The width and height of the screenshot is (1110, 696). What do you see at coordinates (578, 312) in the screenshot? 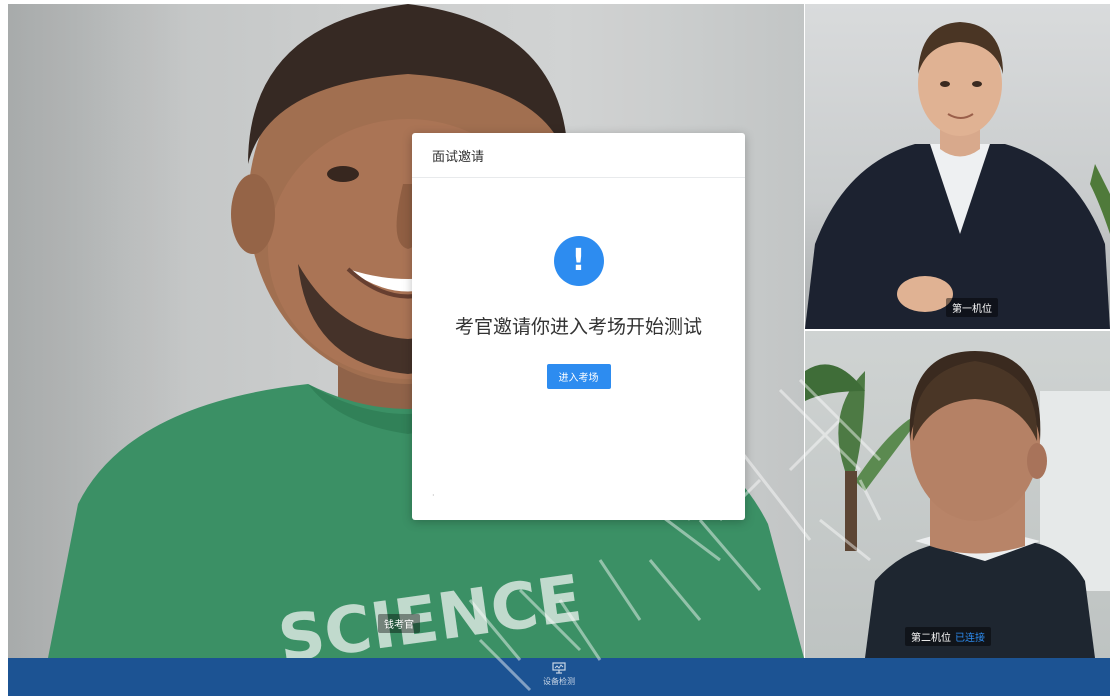
I see `modal-body: ! 考官邀请你进入考场开始测试 进入考场` at bounding box center [578, 312].